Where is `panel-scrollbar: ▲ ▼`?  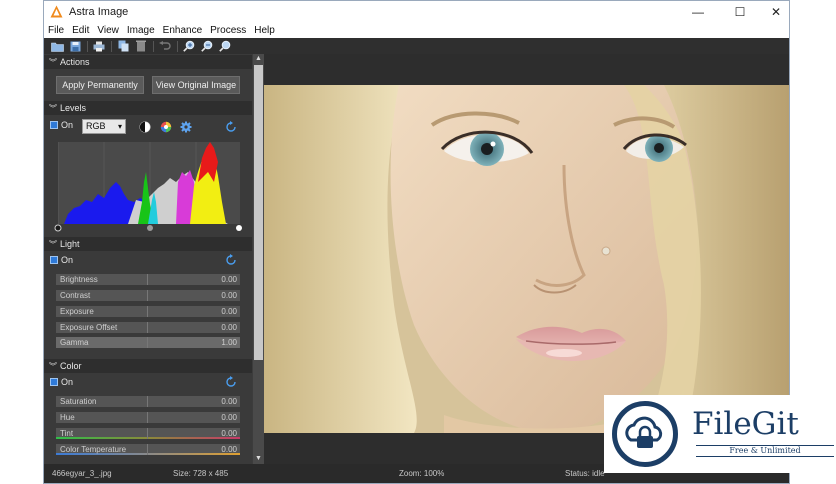 panel-scrollbar: ▲ ▼ is located at coordinates (258, 259).